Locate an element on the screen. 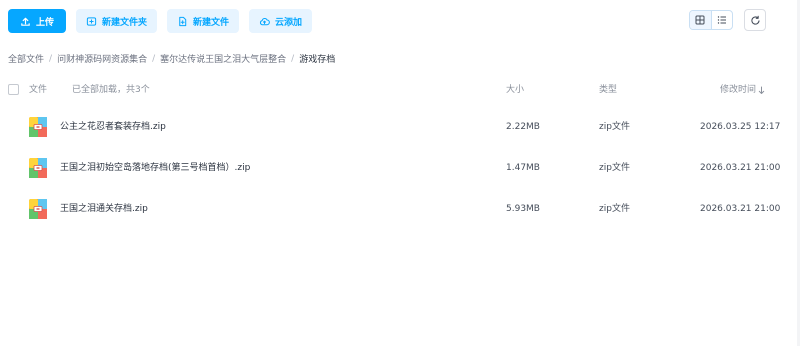  new-folder-label: 新建文件夹 is located at coordinates (125, 22).